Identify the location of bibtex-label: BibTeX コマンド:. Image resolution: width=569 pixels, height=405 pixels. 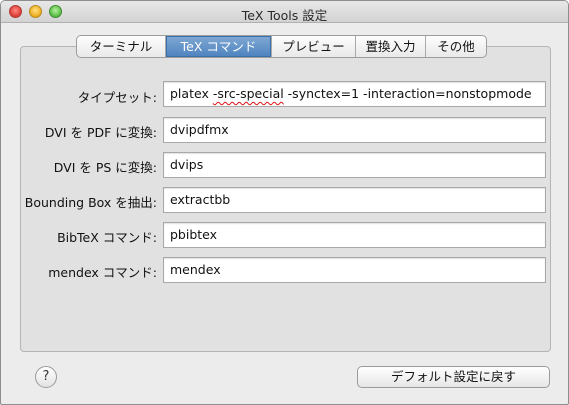
(107, 237).